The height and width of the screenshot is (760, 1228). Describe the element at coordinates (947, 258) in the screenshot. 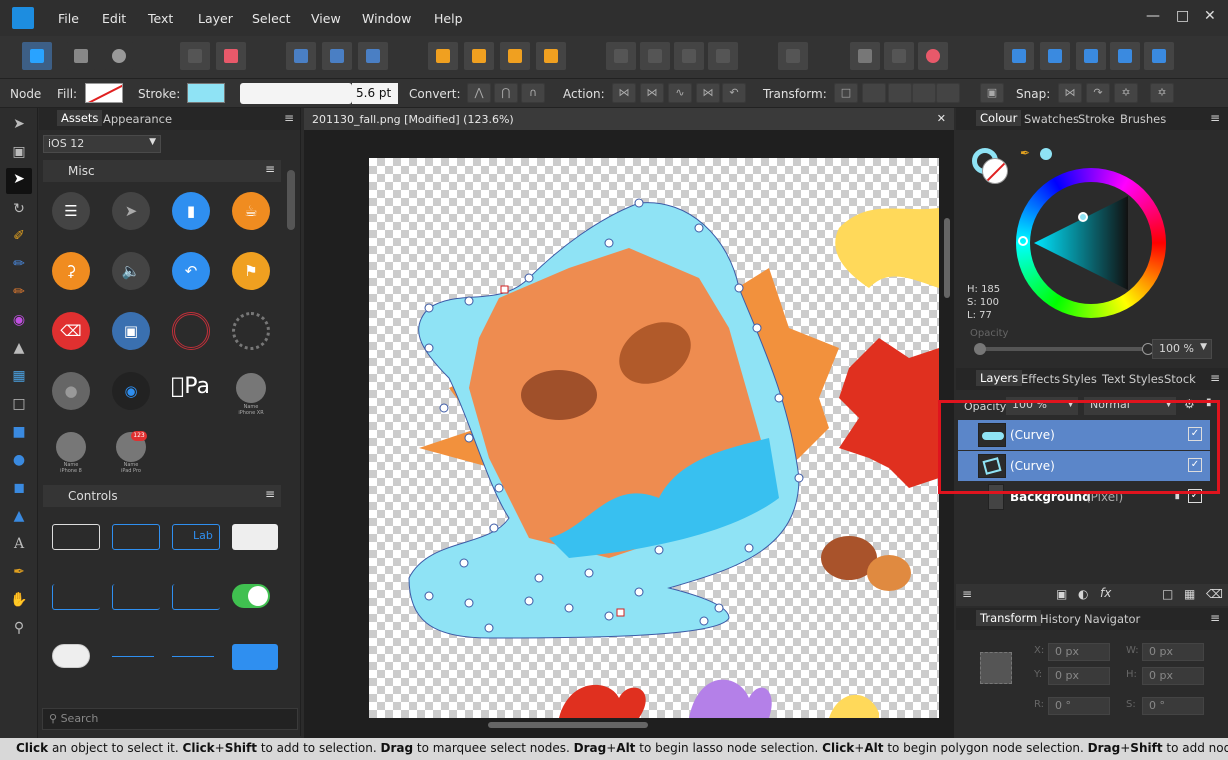

I see `vertical-scrollbar` at that location.